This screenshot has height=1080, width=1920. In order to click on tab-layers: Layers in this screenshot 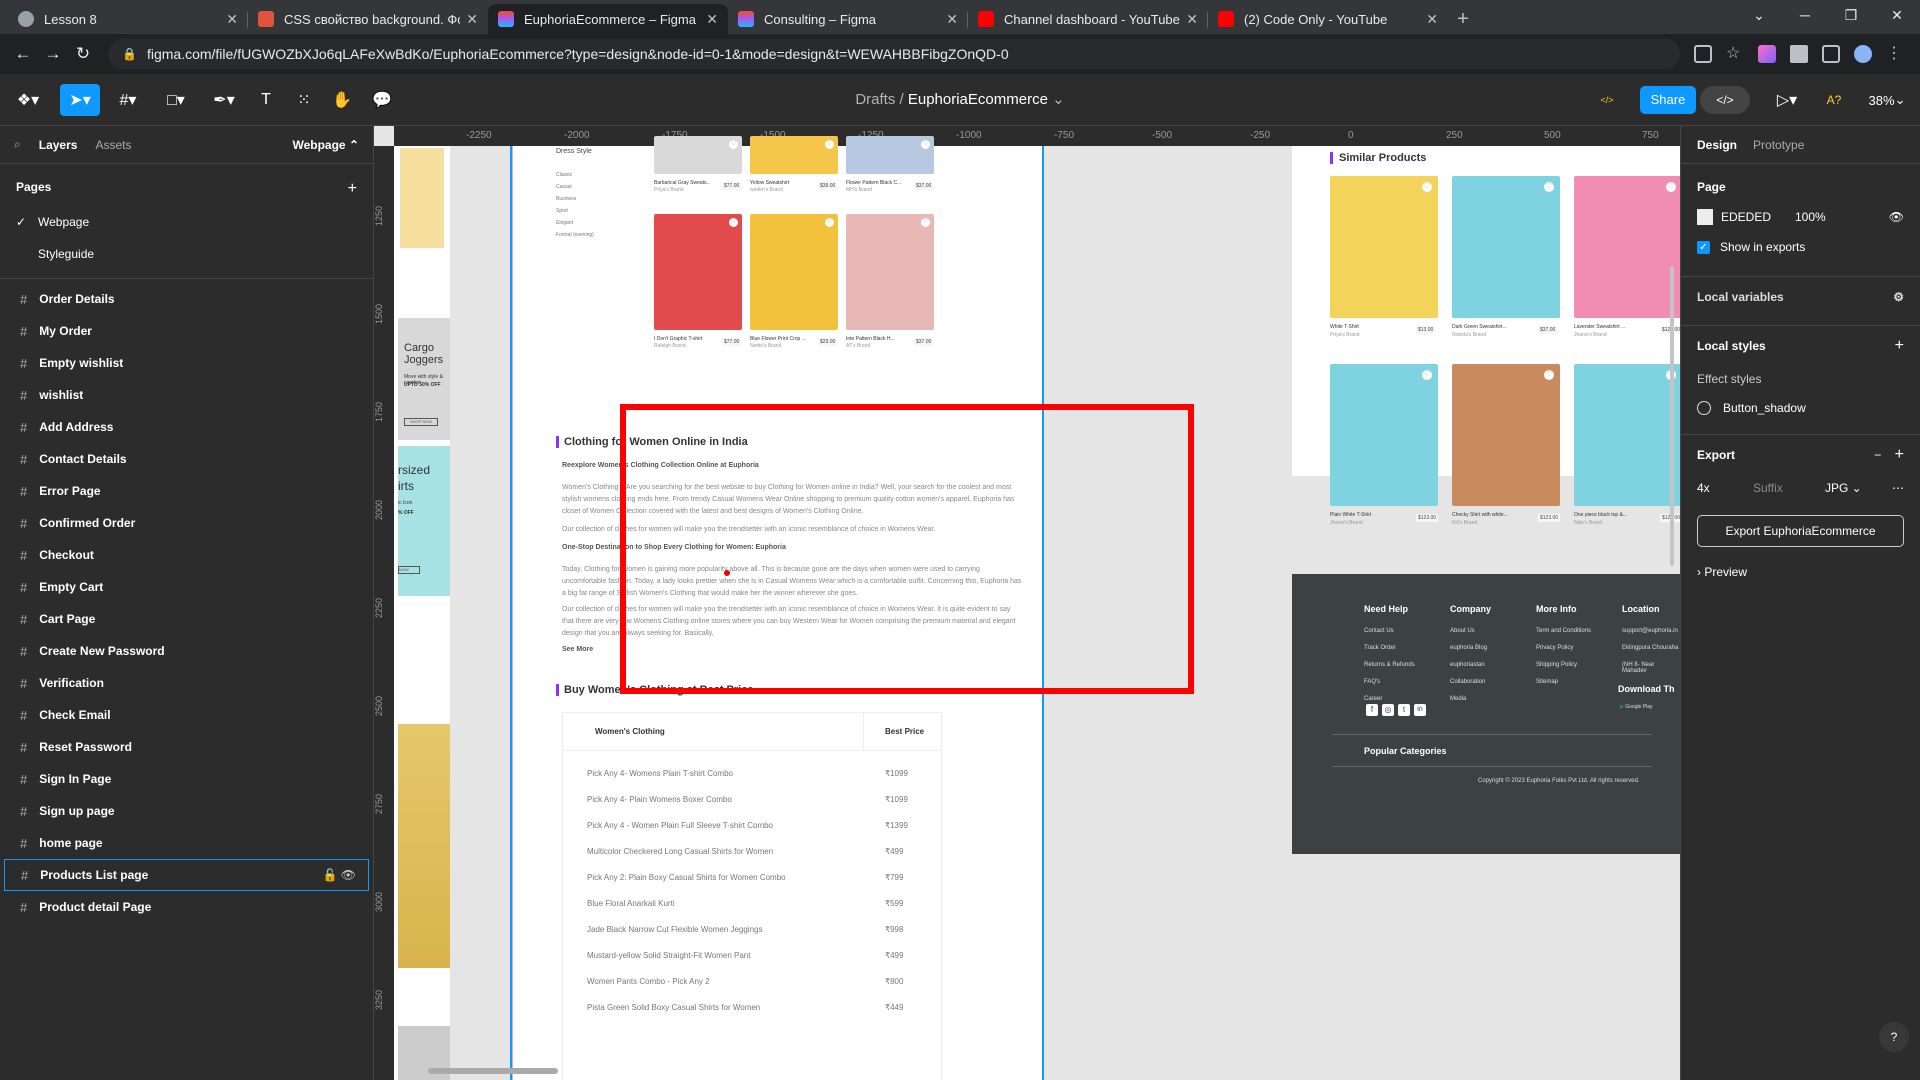, I will do `click(58, 145)`.